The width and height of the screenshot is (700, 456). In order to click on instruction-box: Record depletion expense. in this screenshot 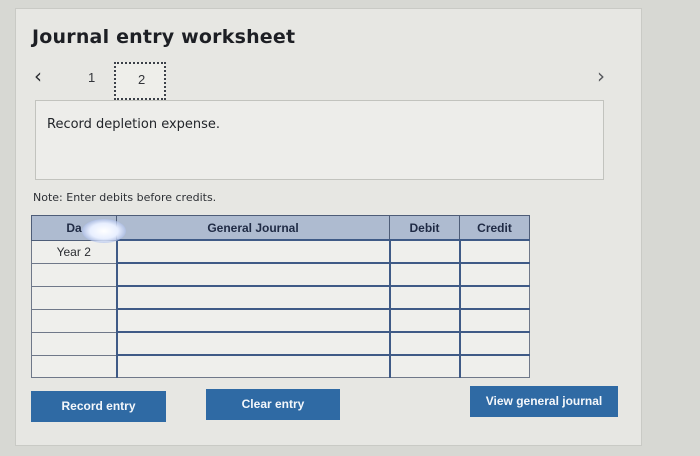, I will do `click(319, 140)`.